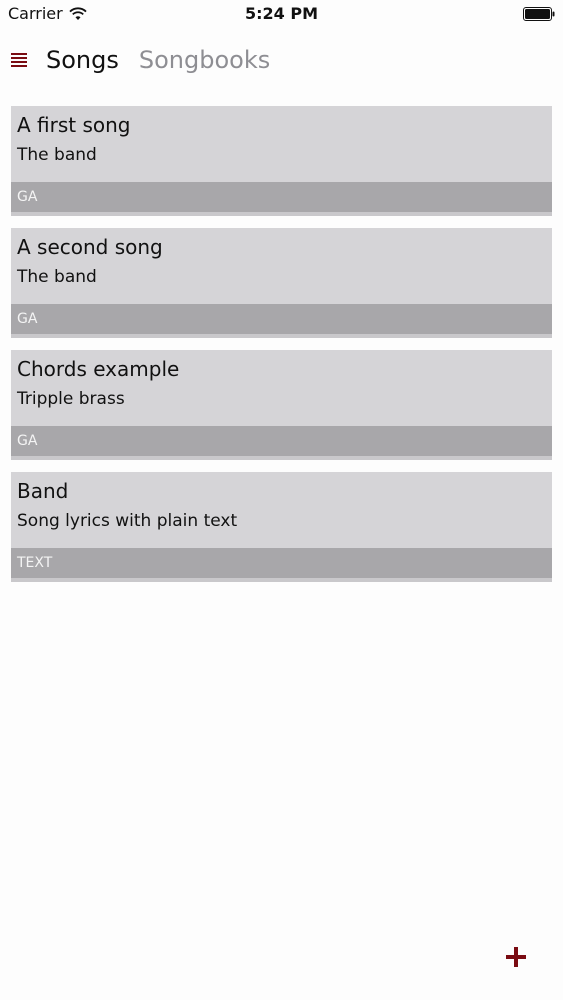 The image size is (563, 1000). What do you see at coordinates (516, 957) in the screenshot?
I see `plus-icon` at bounding box center [516, 957].